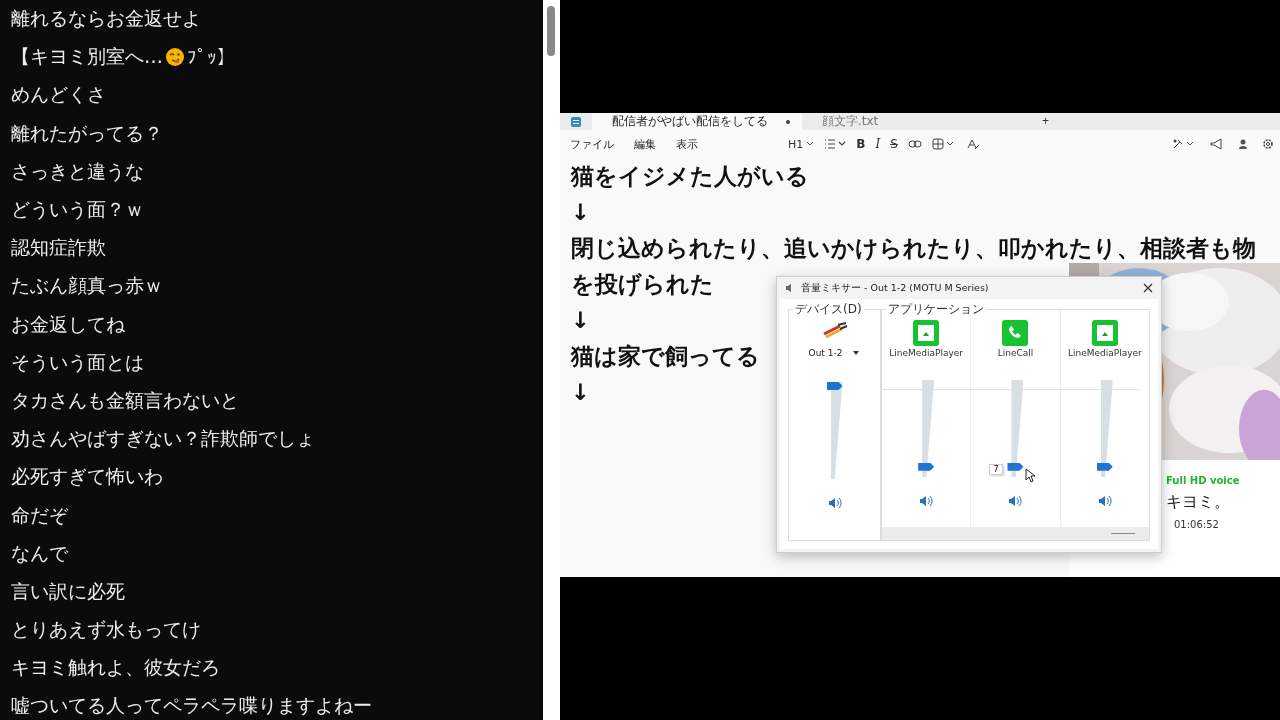 This screenshot has width=1280, height=720. I want to click on chat-message: とりあえず水もってけ, so click(106, 630).